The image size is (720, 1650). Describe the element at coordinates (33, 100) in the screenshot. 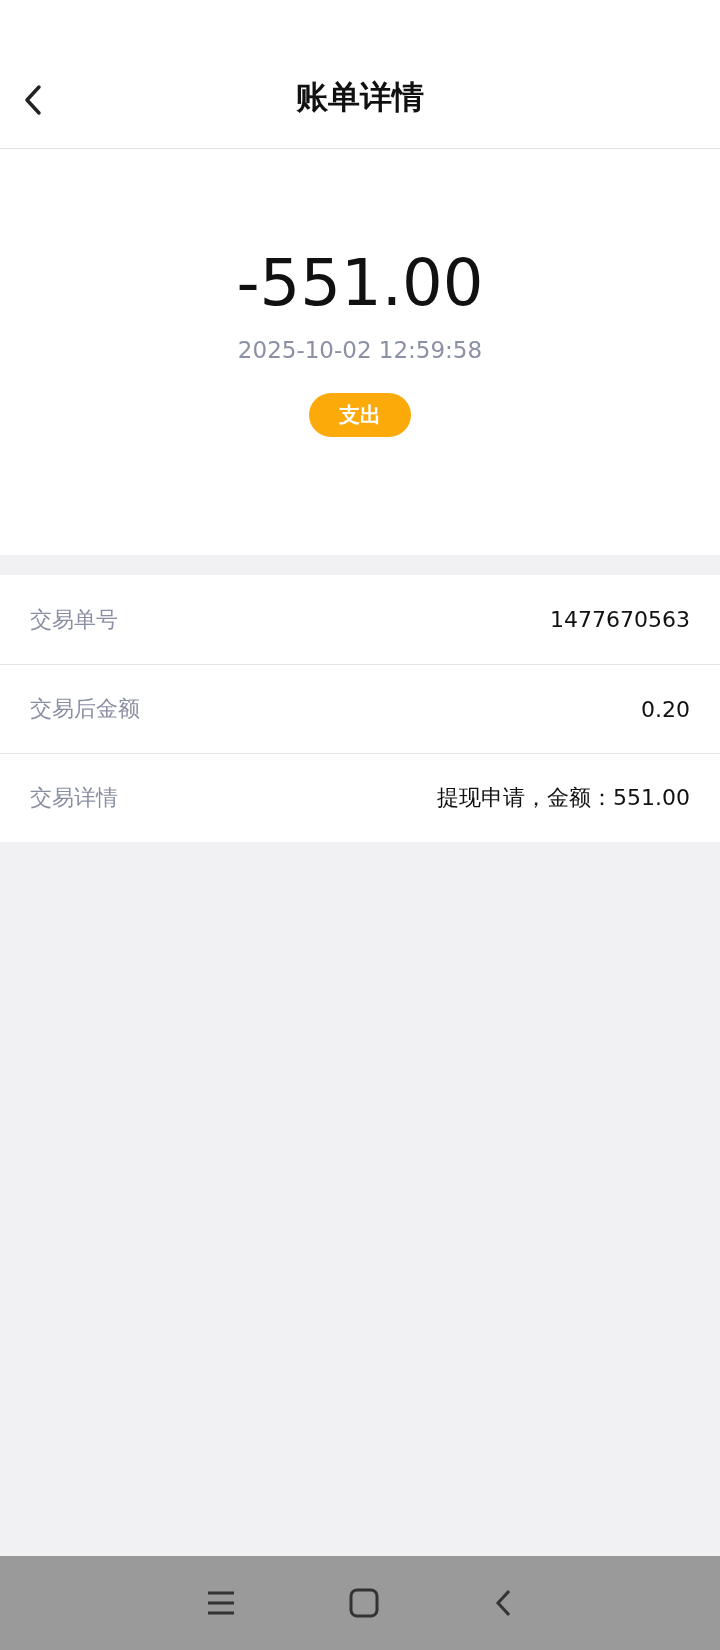

I see `back-icon` at that location.